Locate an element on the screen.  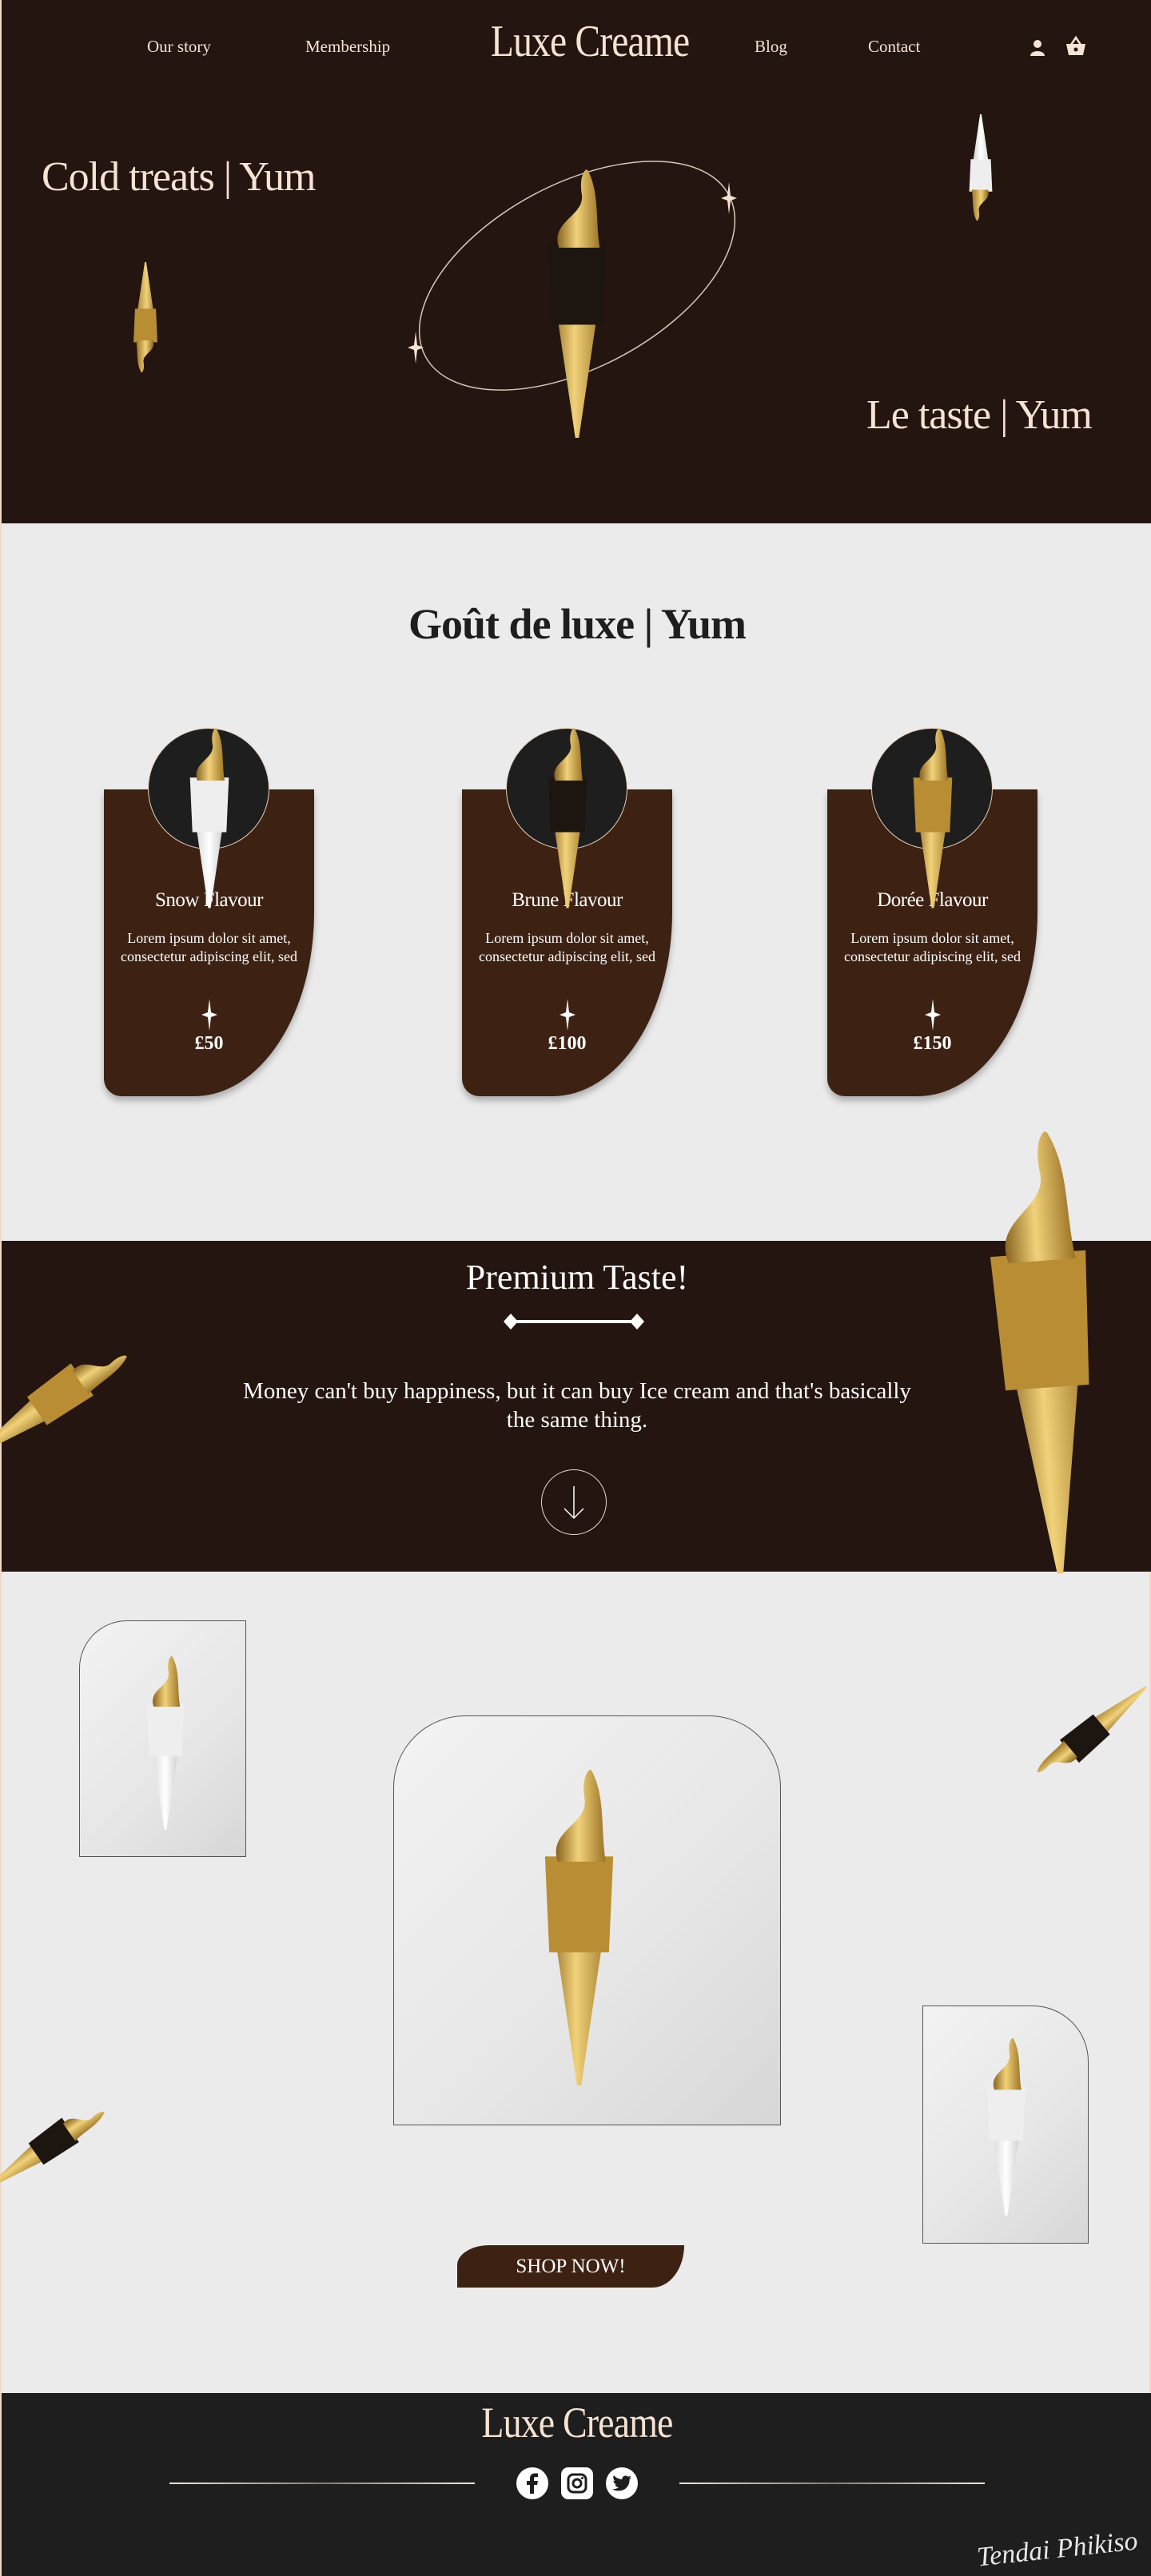
designer-signature: Tendai Phikiso is located at coordinates (1057, 2549).